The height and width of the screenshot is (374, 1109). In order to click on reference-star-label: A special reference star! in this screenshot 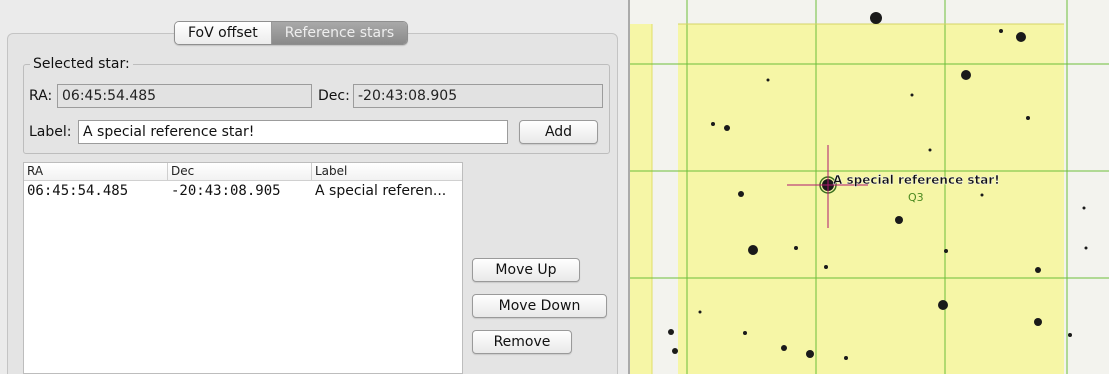, I will do `click(916, 180)`.